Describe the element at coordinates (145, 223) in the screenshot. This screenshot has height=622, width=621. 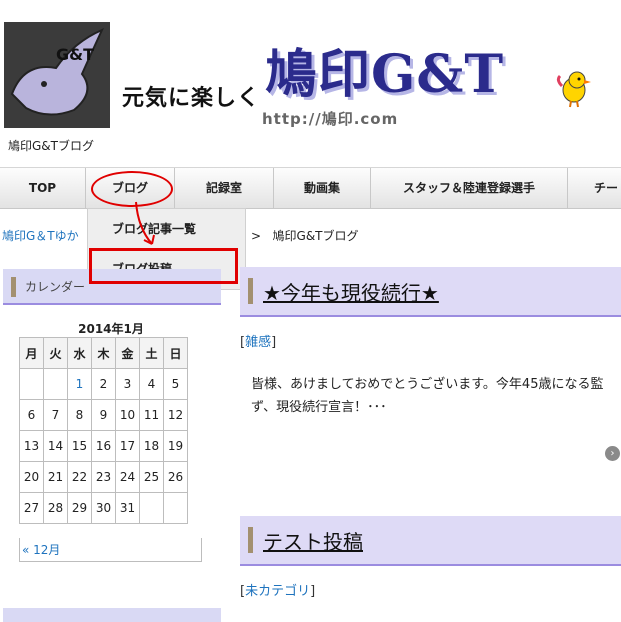
I see `annotation-arrow-icon` at that location.